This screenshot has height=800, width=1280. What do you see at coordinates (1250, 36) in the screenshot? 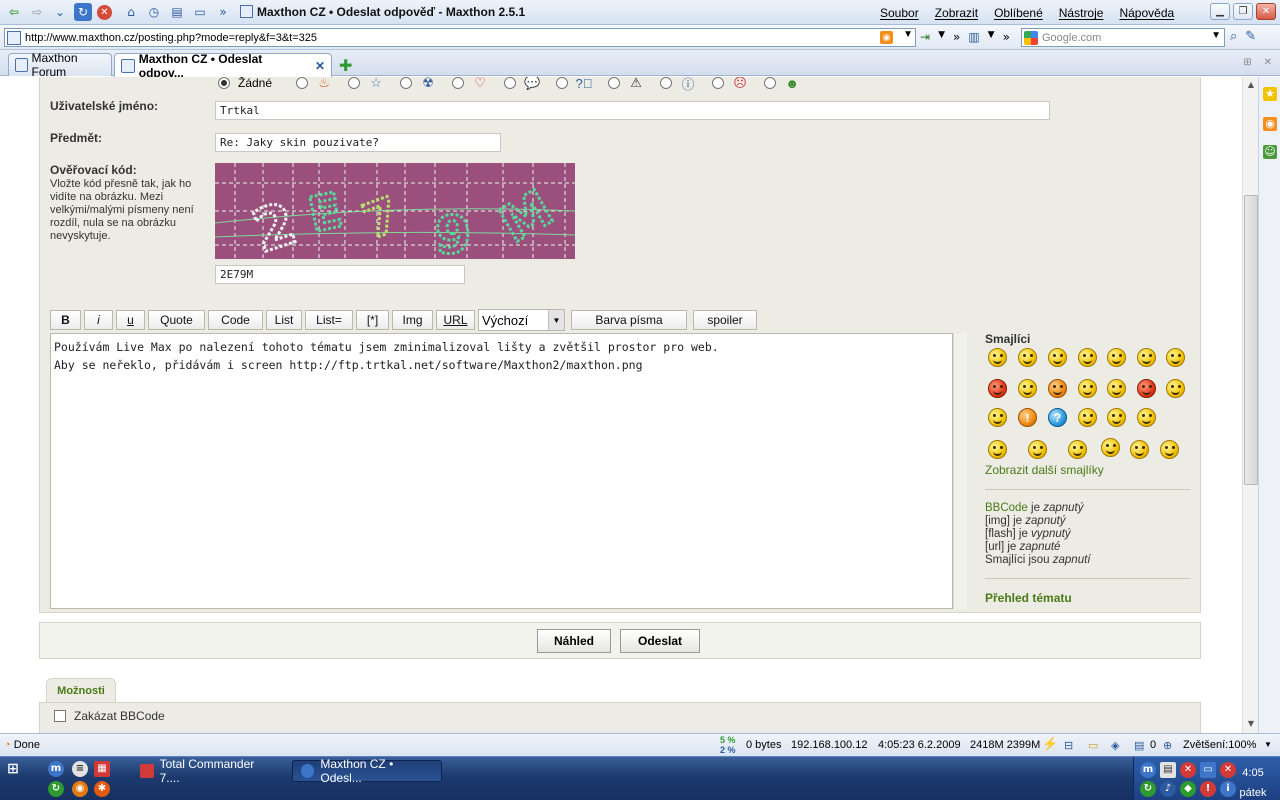
I see `pen-icon: ✎` at bounding box center [1250, 36].